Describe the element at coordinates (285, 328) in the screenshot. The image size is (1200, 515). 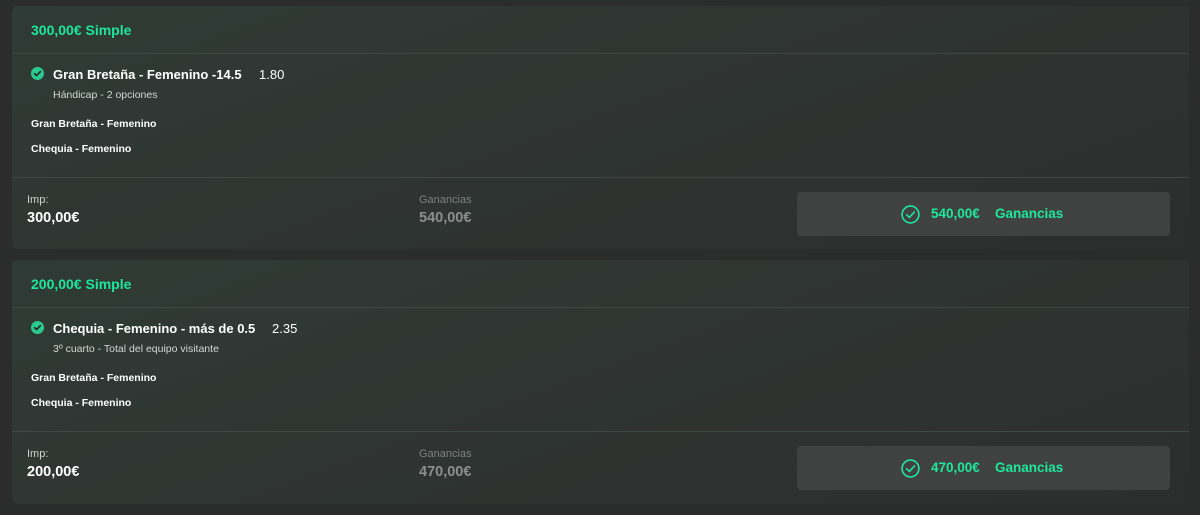
I see `selection-odds: 2.35` at that location.